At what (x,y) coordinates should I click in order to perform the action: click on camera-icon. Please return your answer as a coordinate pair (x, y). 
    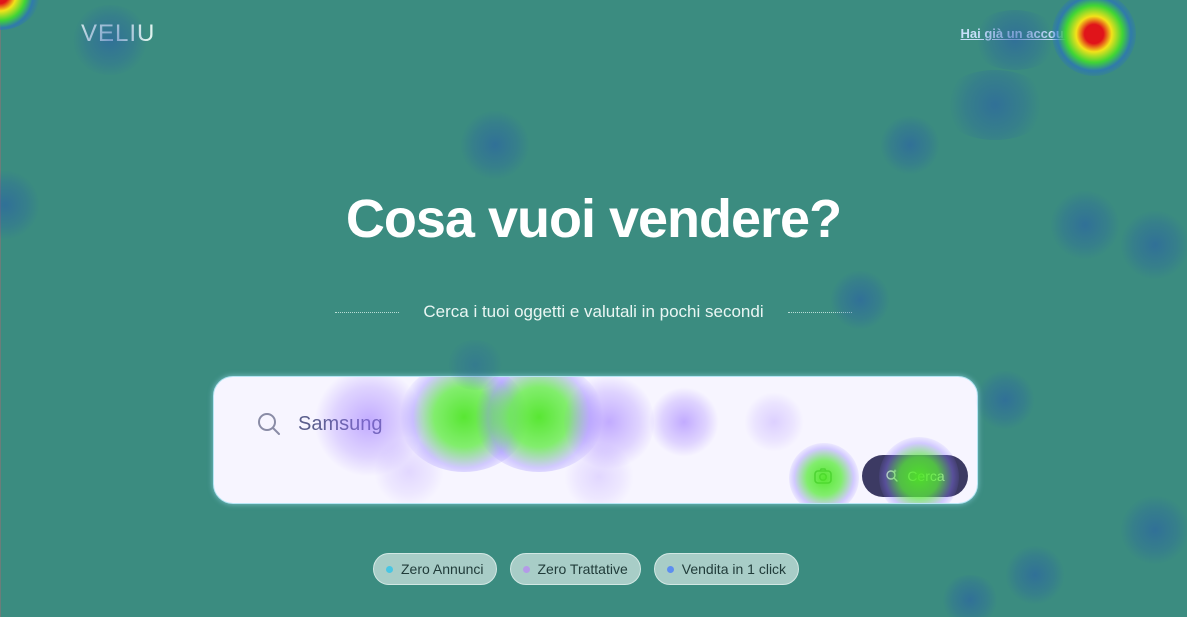
    Looking at the image, I should click on (823, 478).